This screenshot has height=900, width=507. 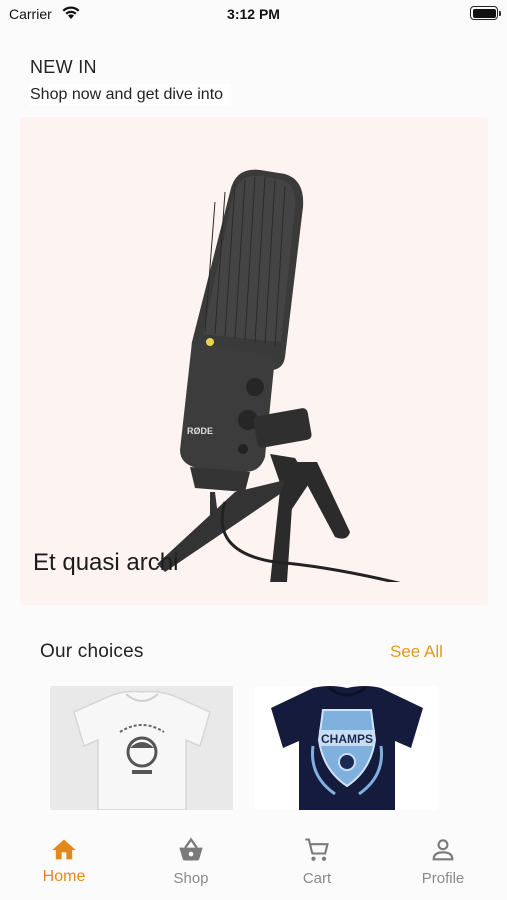 I want to click on profile-icon, so click(x=443, y=850).